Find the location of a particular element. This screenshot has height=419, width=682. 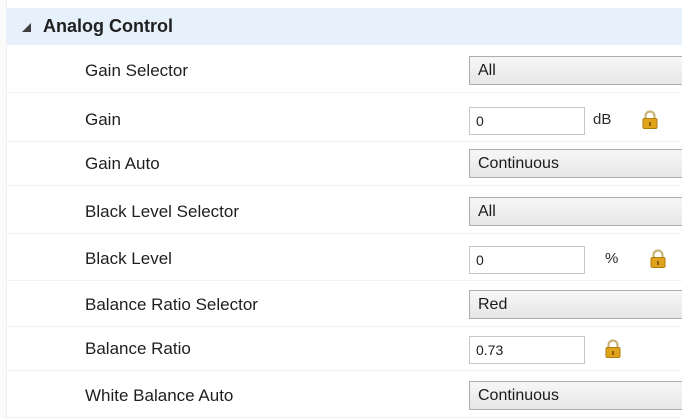

property-row-balance-ratio-selector: Balance Ratio Selector Red is located at coordinates (344, 305).